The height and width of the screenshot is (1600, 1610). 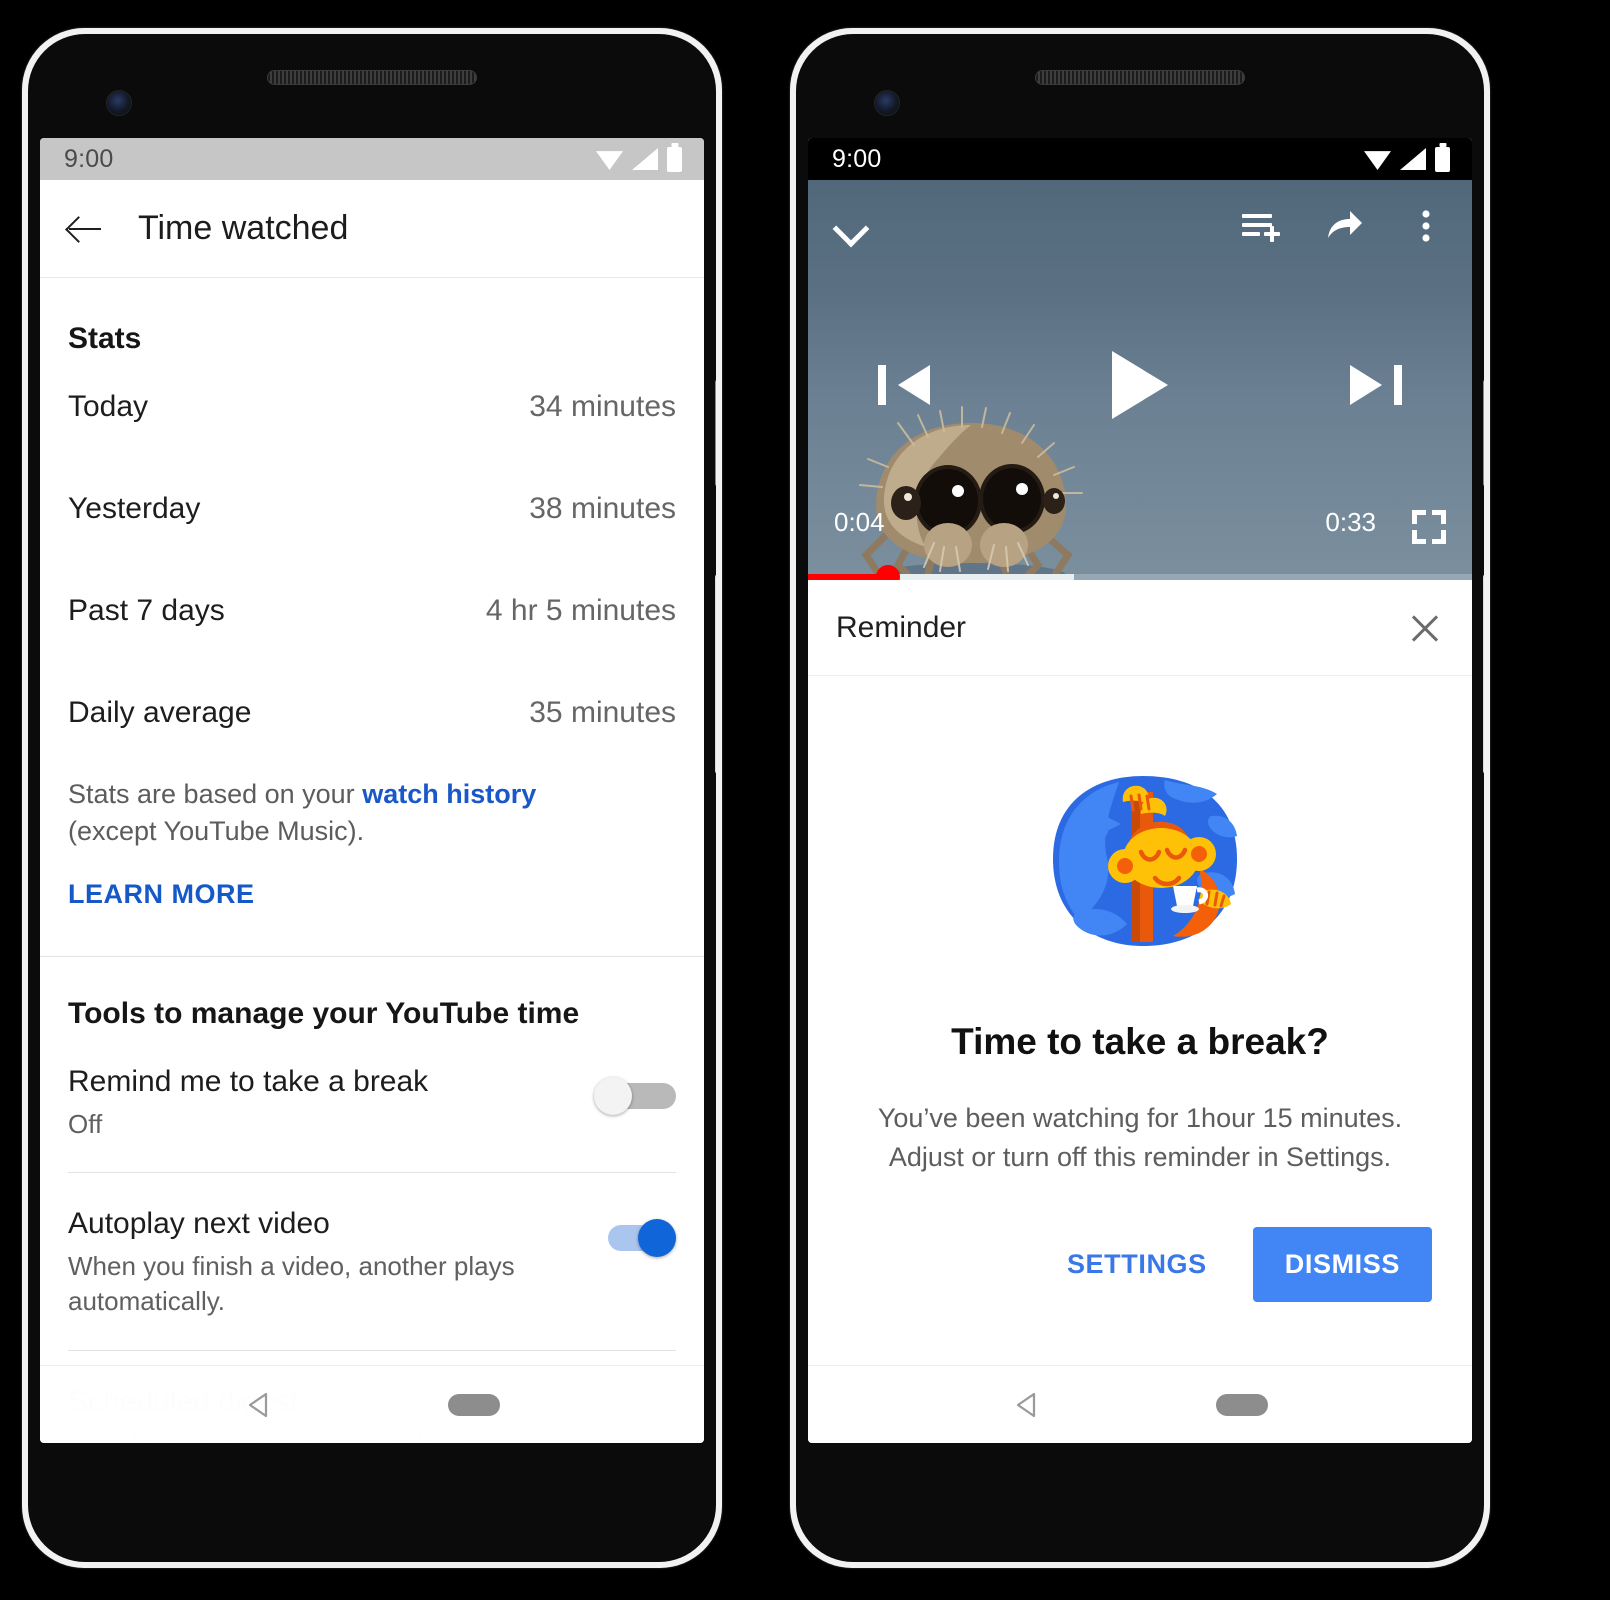 What do you see at coordinates (859, 522) in the screenshot?
I see `current-time: 0:04` at bounding box center [859, 522].